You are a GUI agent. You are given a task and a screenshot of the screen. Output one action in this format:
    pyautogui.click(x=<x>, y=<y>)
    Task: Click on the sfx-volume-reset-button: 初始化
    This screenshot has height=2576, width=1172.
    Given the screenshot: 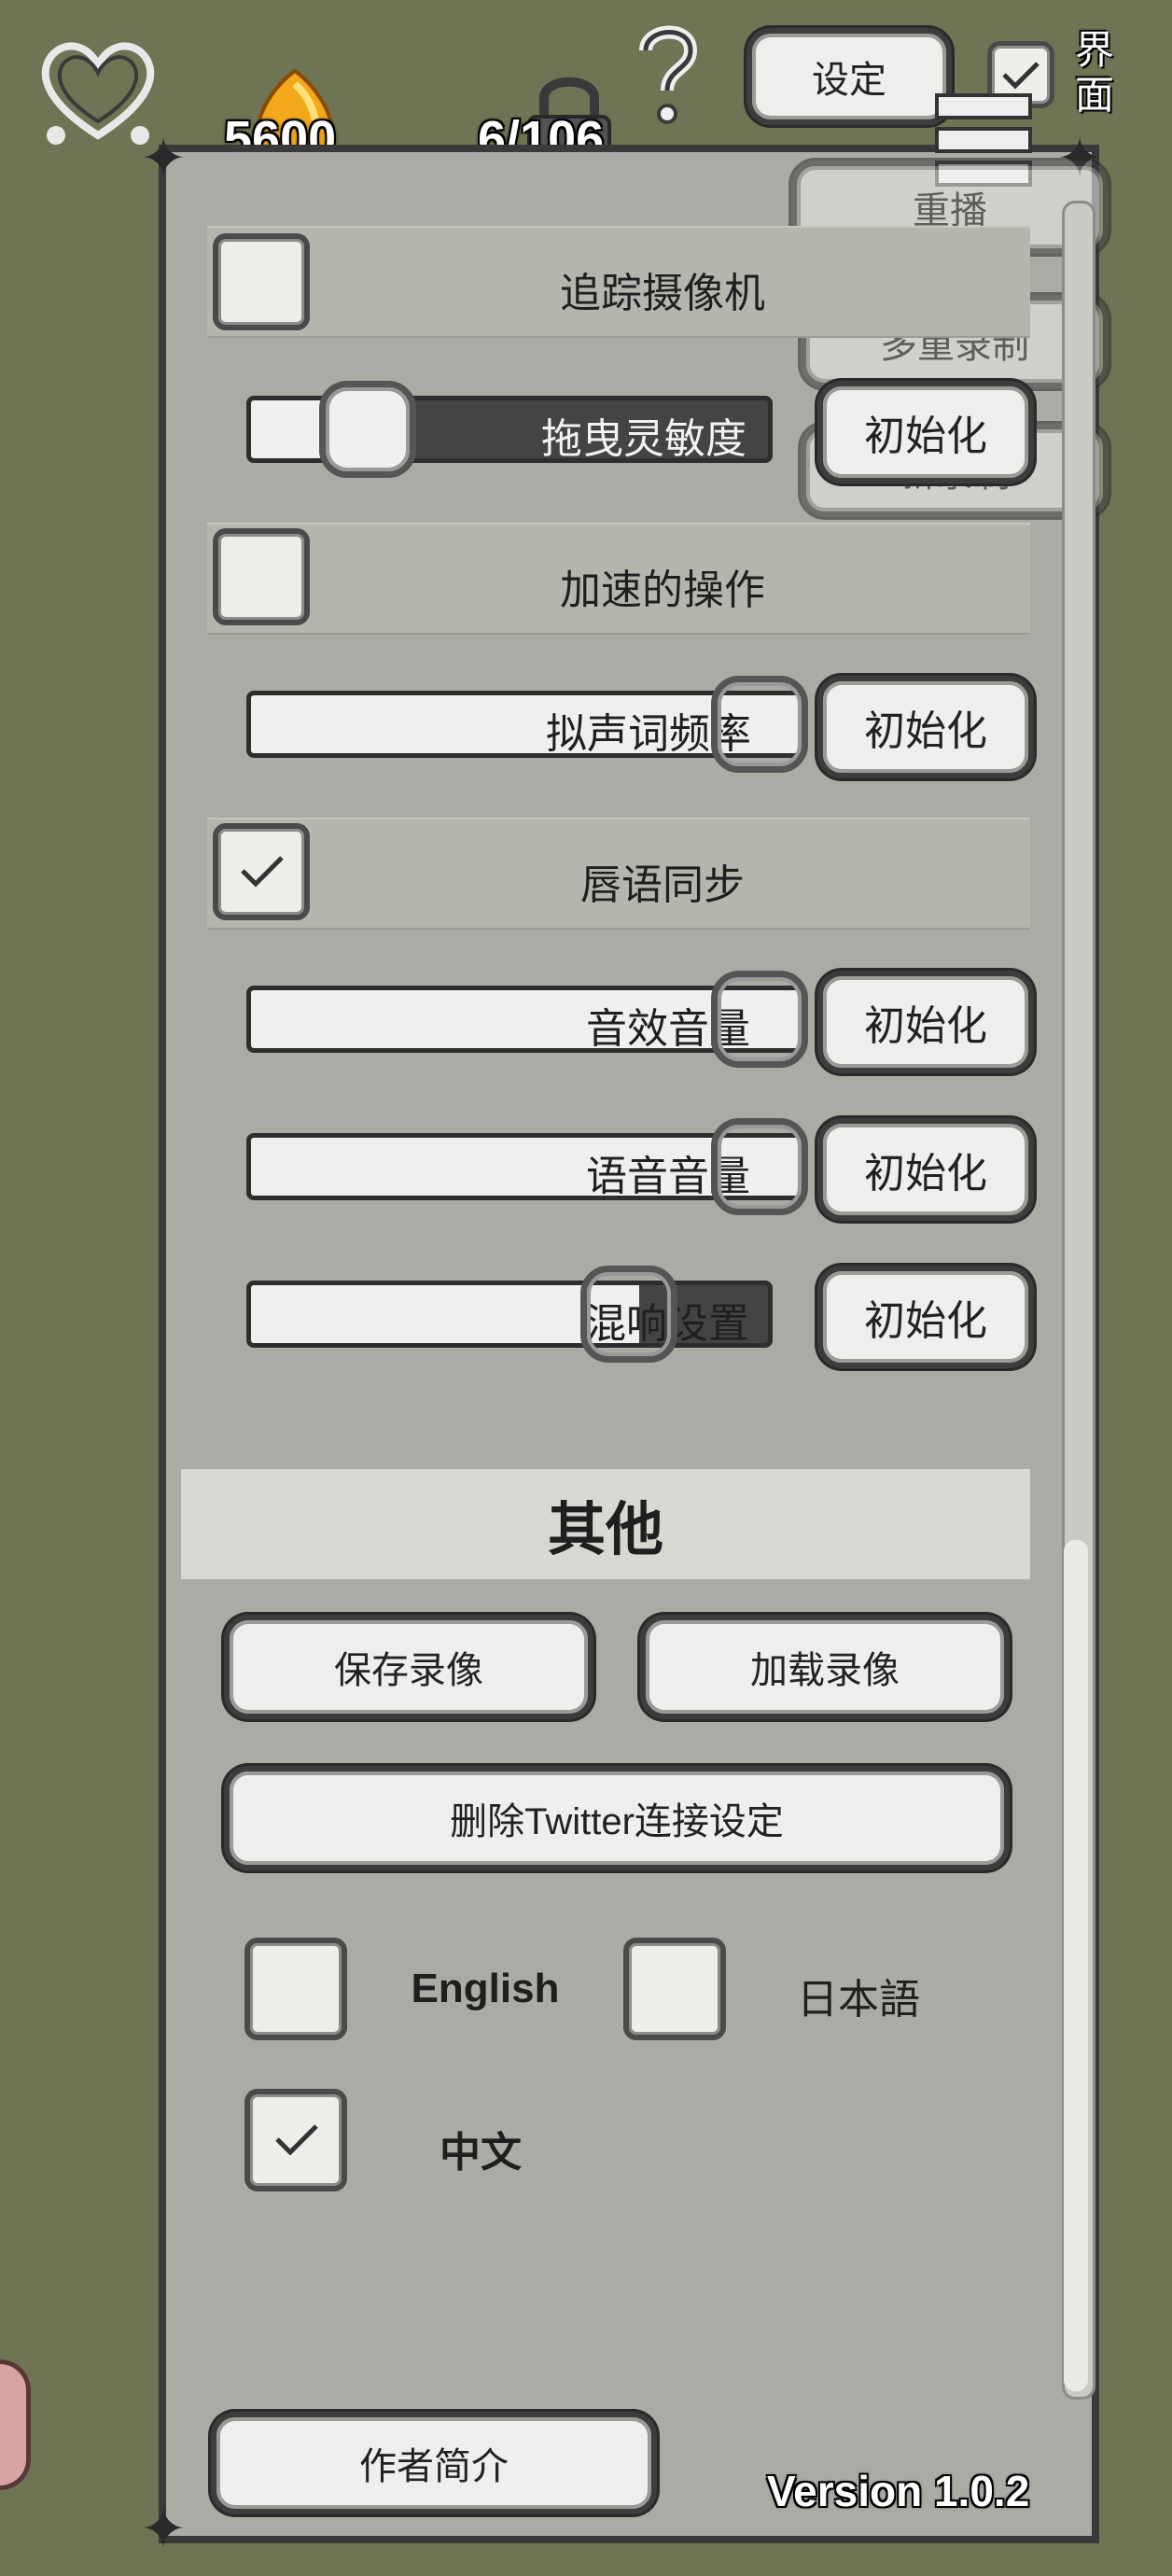 What is the action you would take?
    pyautogui.click(x=925, y=1022)
    